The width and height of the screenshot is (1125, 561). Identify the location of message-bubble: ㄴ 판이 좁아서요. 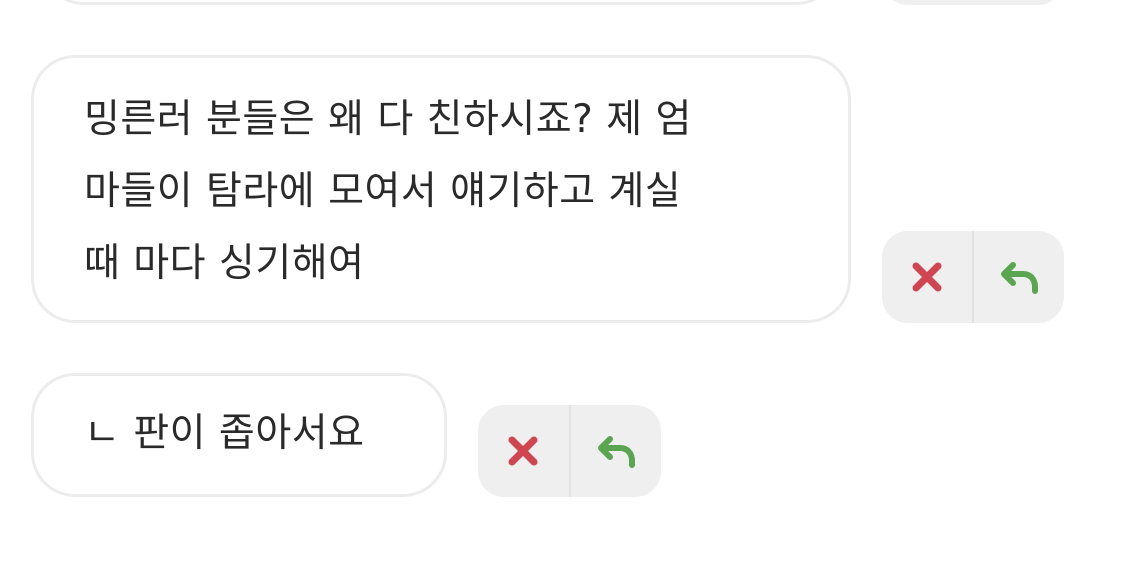
(239, 435).